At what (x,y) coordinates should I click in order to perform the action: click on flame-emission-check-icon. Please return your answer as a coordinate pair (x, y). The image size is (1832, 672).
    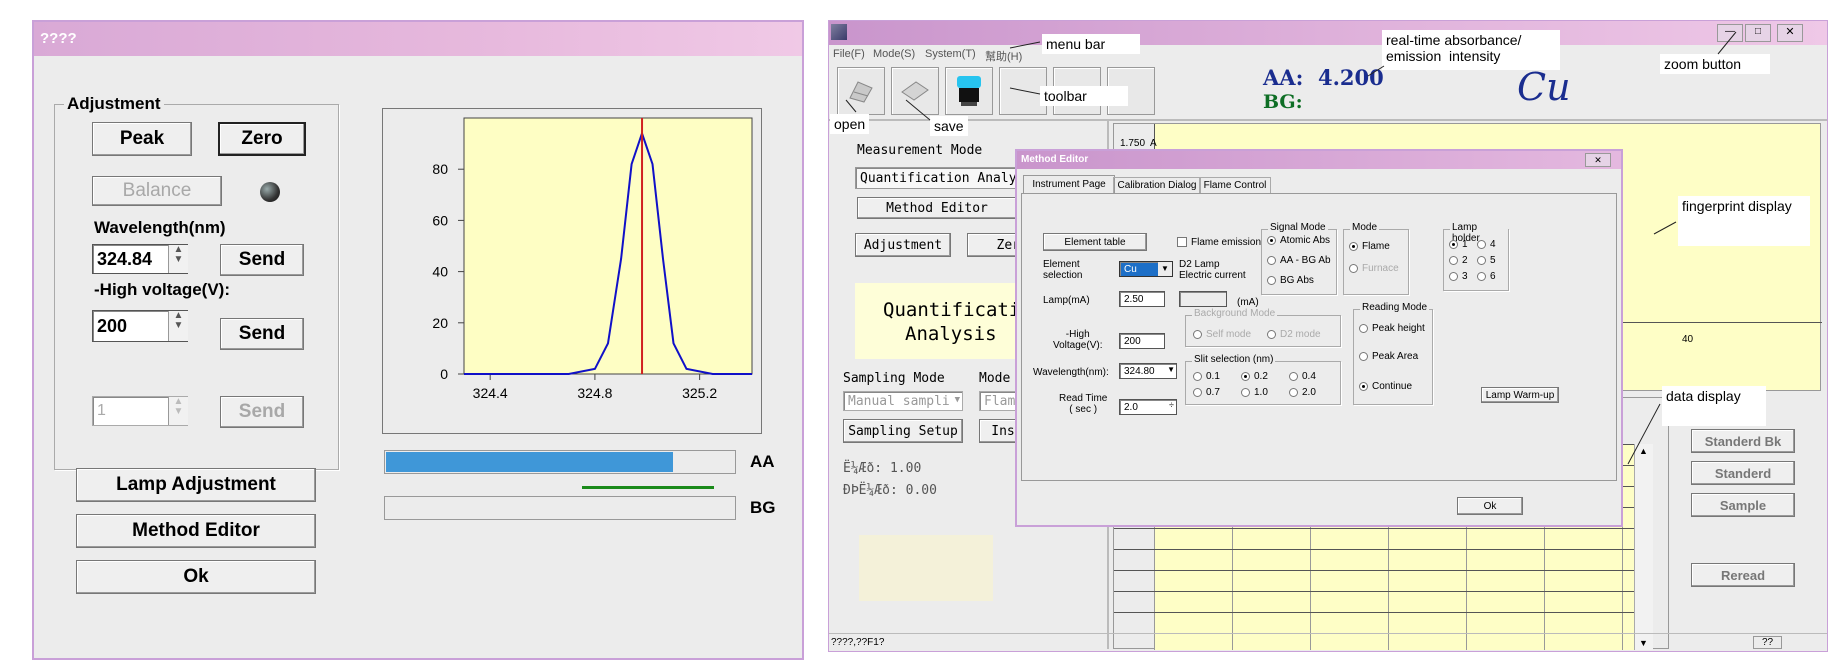
    Looking at the image, I should click on (1182, 242).